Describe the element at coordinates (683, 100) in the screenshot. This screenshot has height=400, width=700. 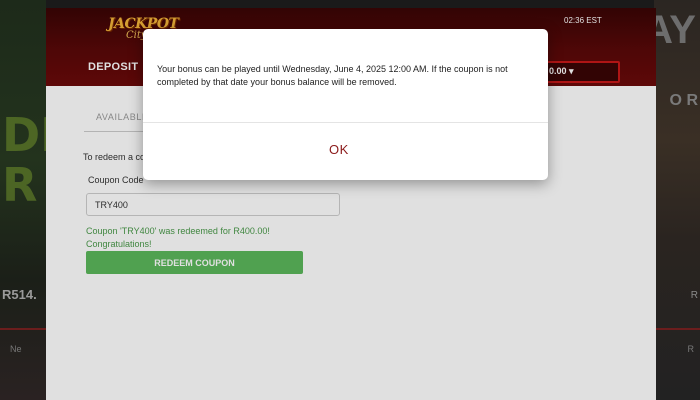
I see `background-jackpot-right: O R` at that location.